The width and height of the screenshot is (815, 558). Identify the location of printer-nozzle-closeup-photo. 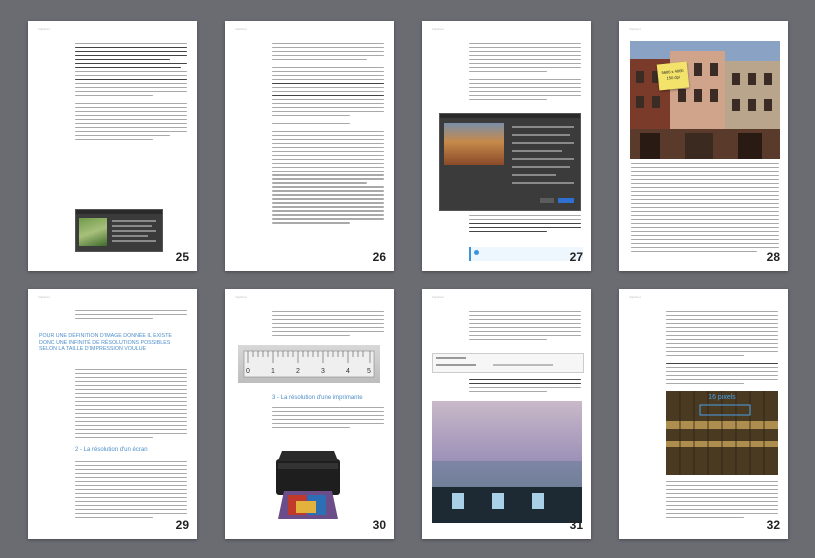
(507, 462).